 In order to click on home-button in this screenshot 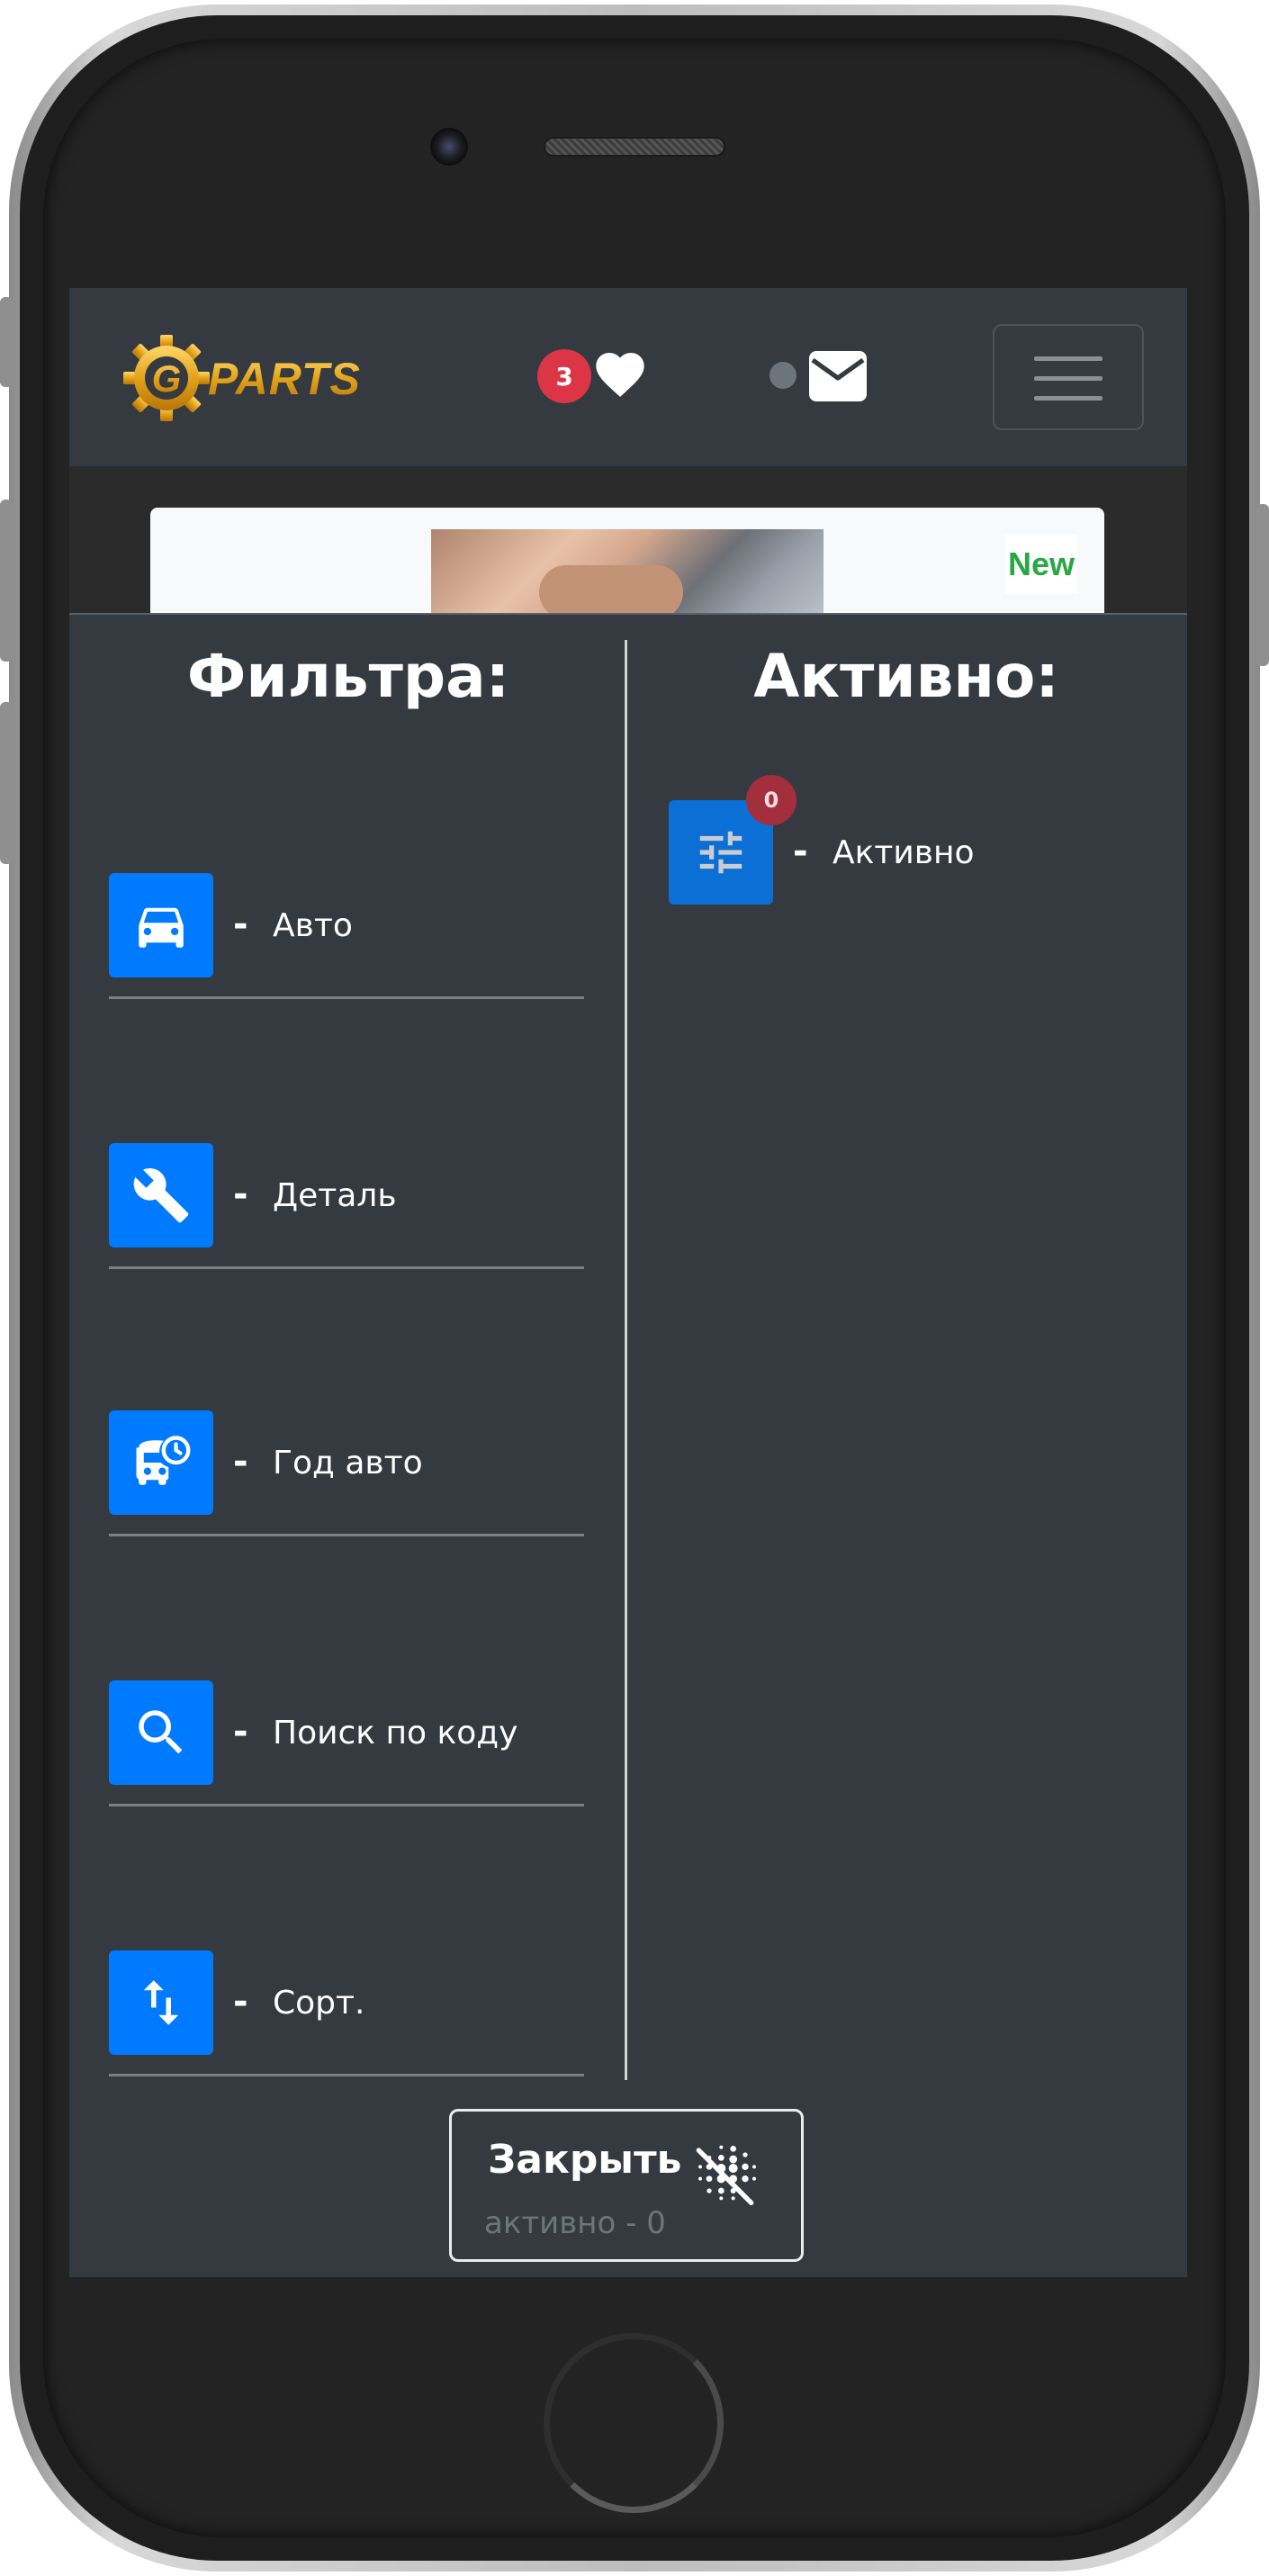, I will do `click(634, 2423)`.